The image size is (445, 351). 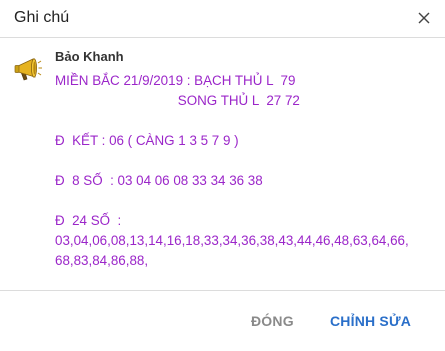 What do you see at coordinates (272, 321) in the screenshot?
I see `close-dialog-button: ĐÓNG` at bounding box center [272, 321].